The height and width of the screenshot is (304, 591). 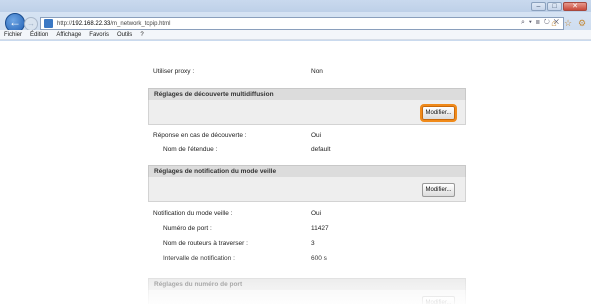 I want to click on toolbar-icons: ⌂ ☆ ⚙, so click(x=568, y=23).